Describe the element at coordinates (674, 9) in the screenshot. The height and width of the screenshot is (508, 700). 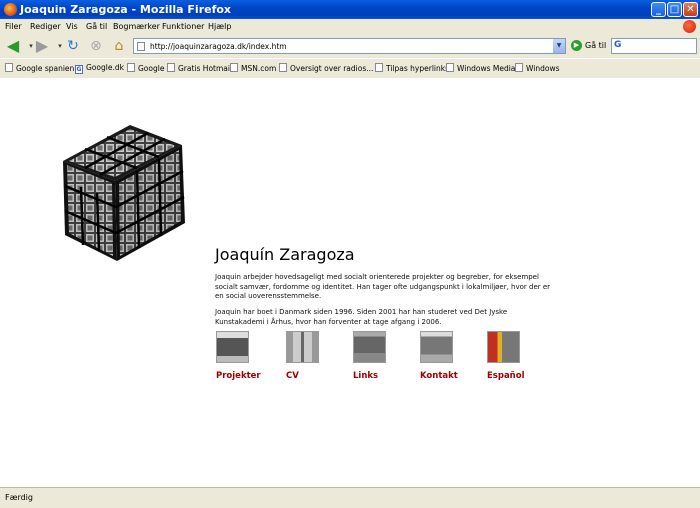
I see `maximize-button: □` at that location.